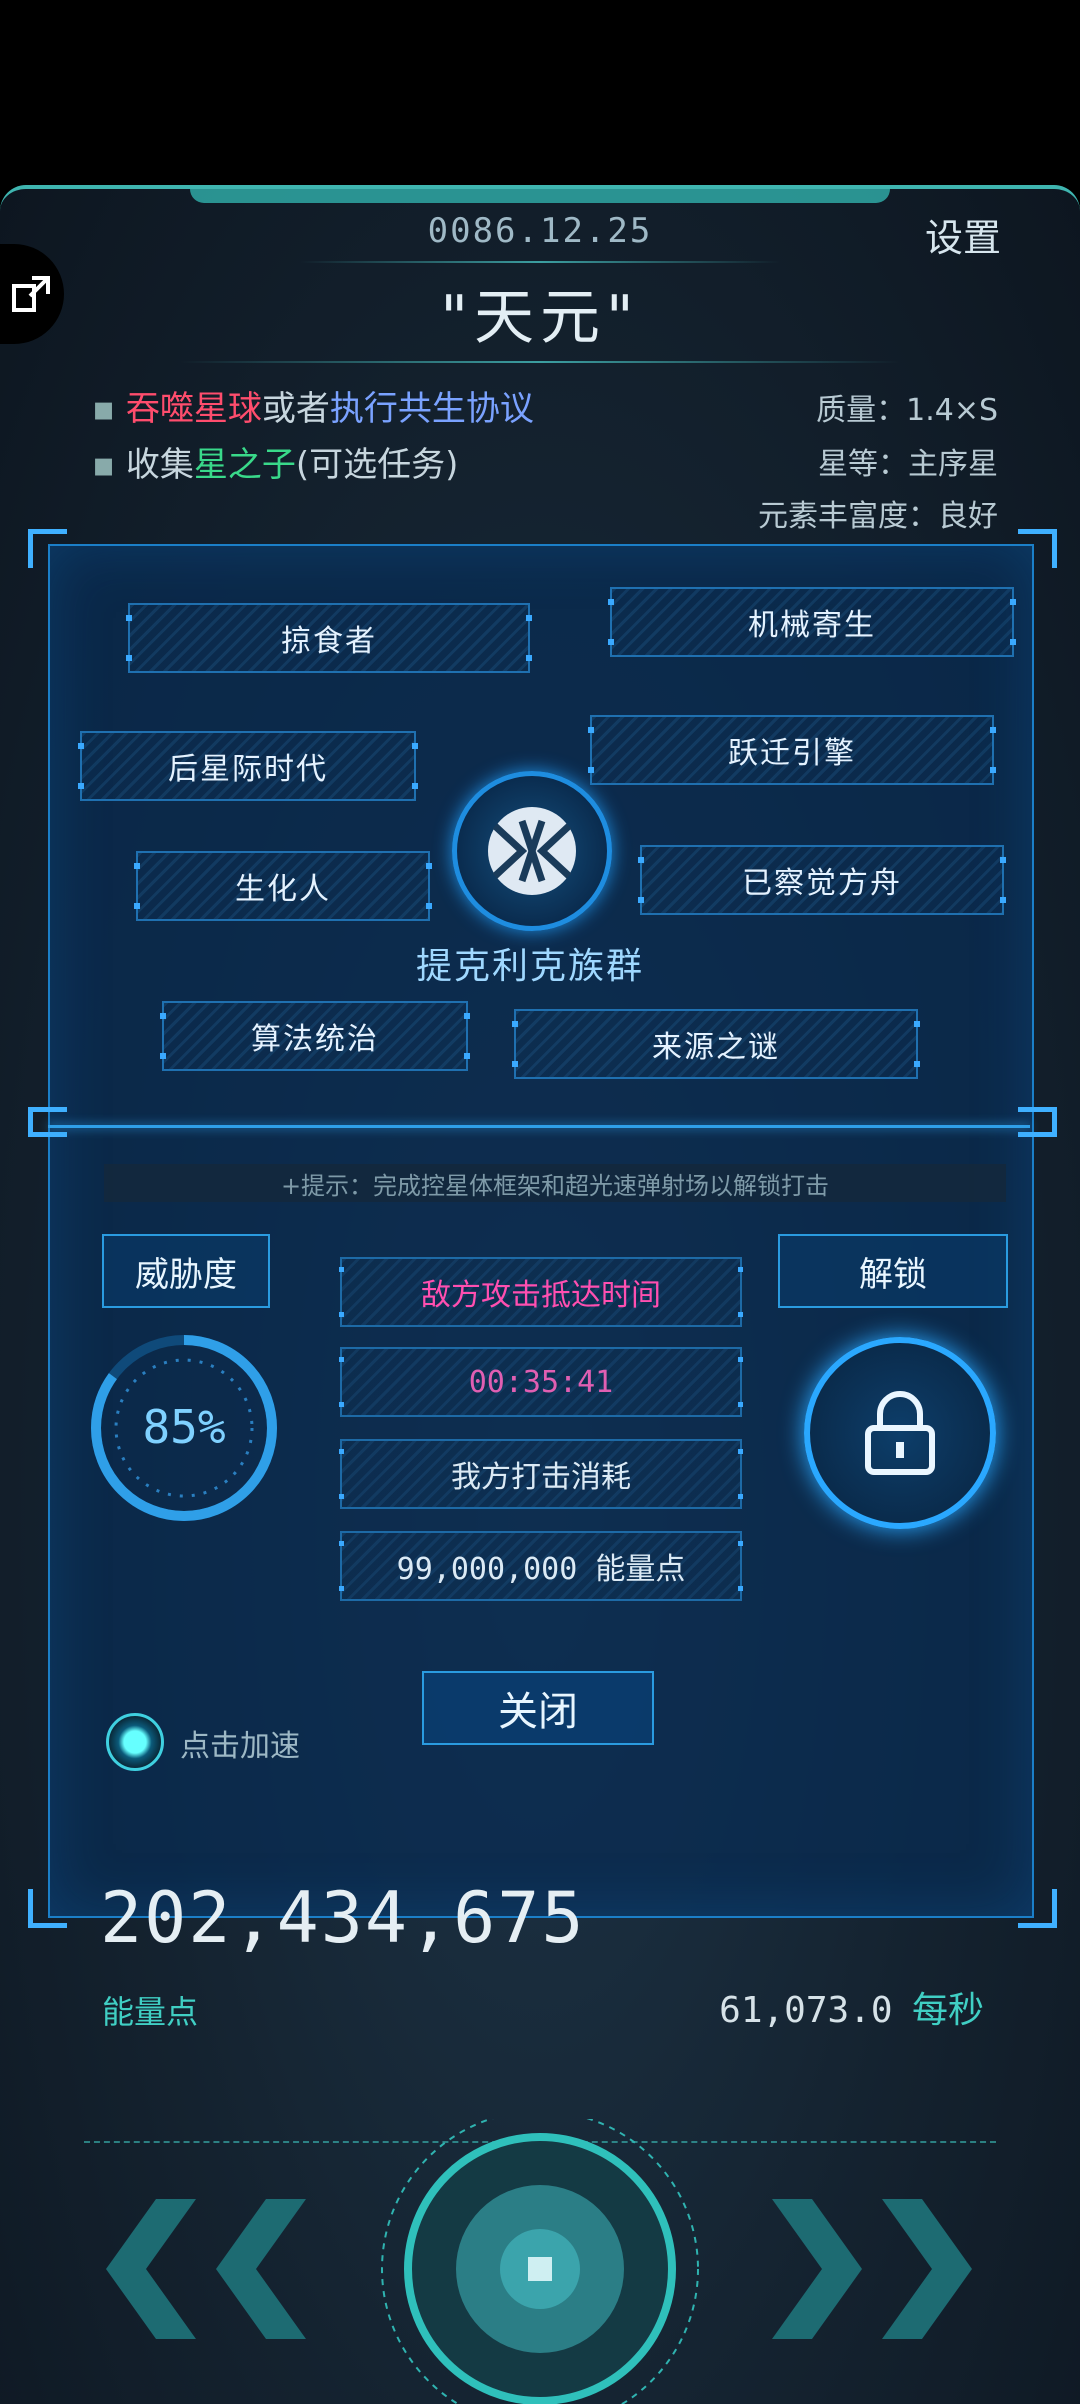  Describe the element at coordinates (206, 2269) in the screenshot. I see `double-chevron-left-icon` at that location.